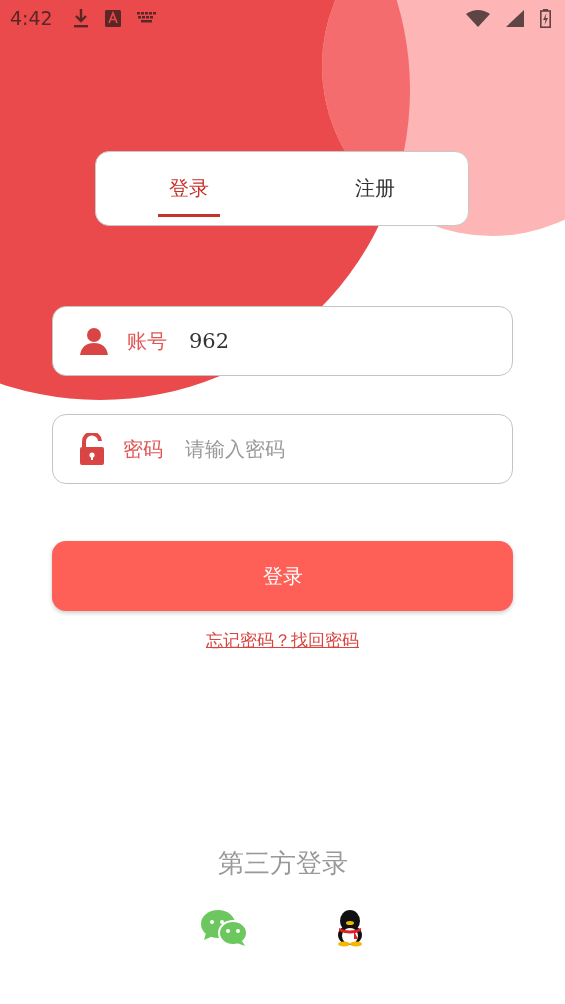  What do you see at coordinates (147, 341) in the screenshot?
I see `field-label: 账号` at bounding box center [147, 341].